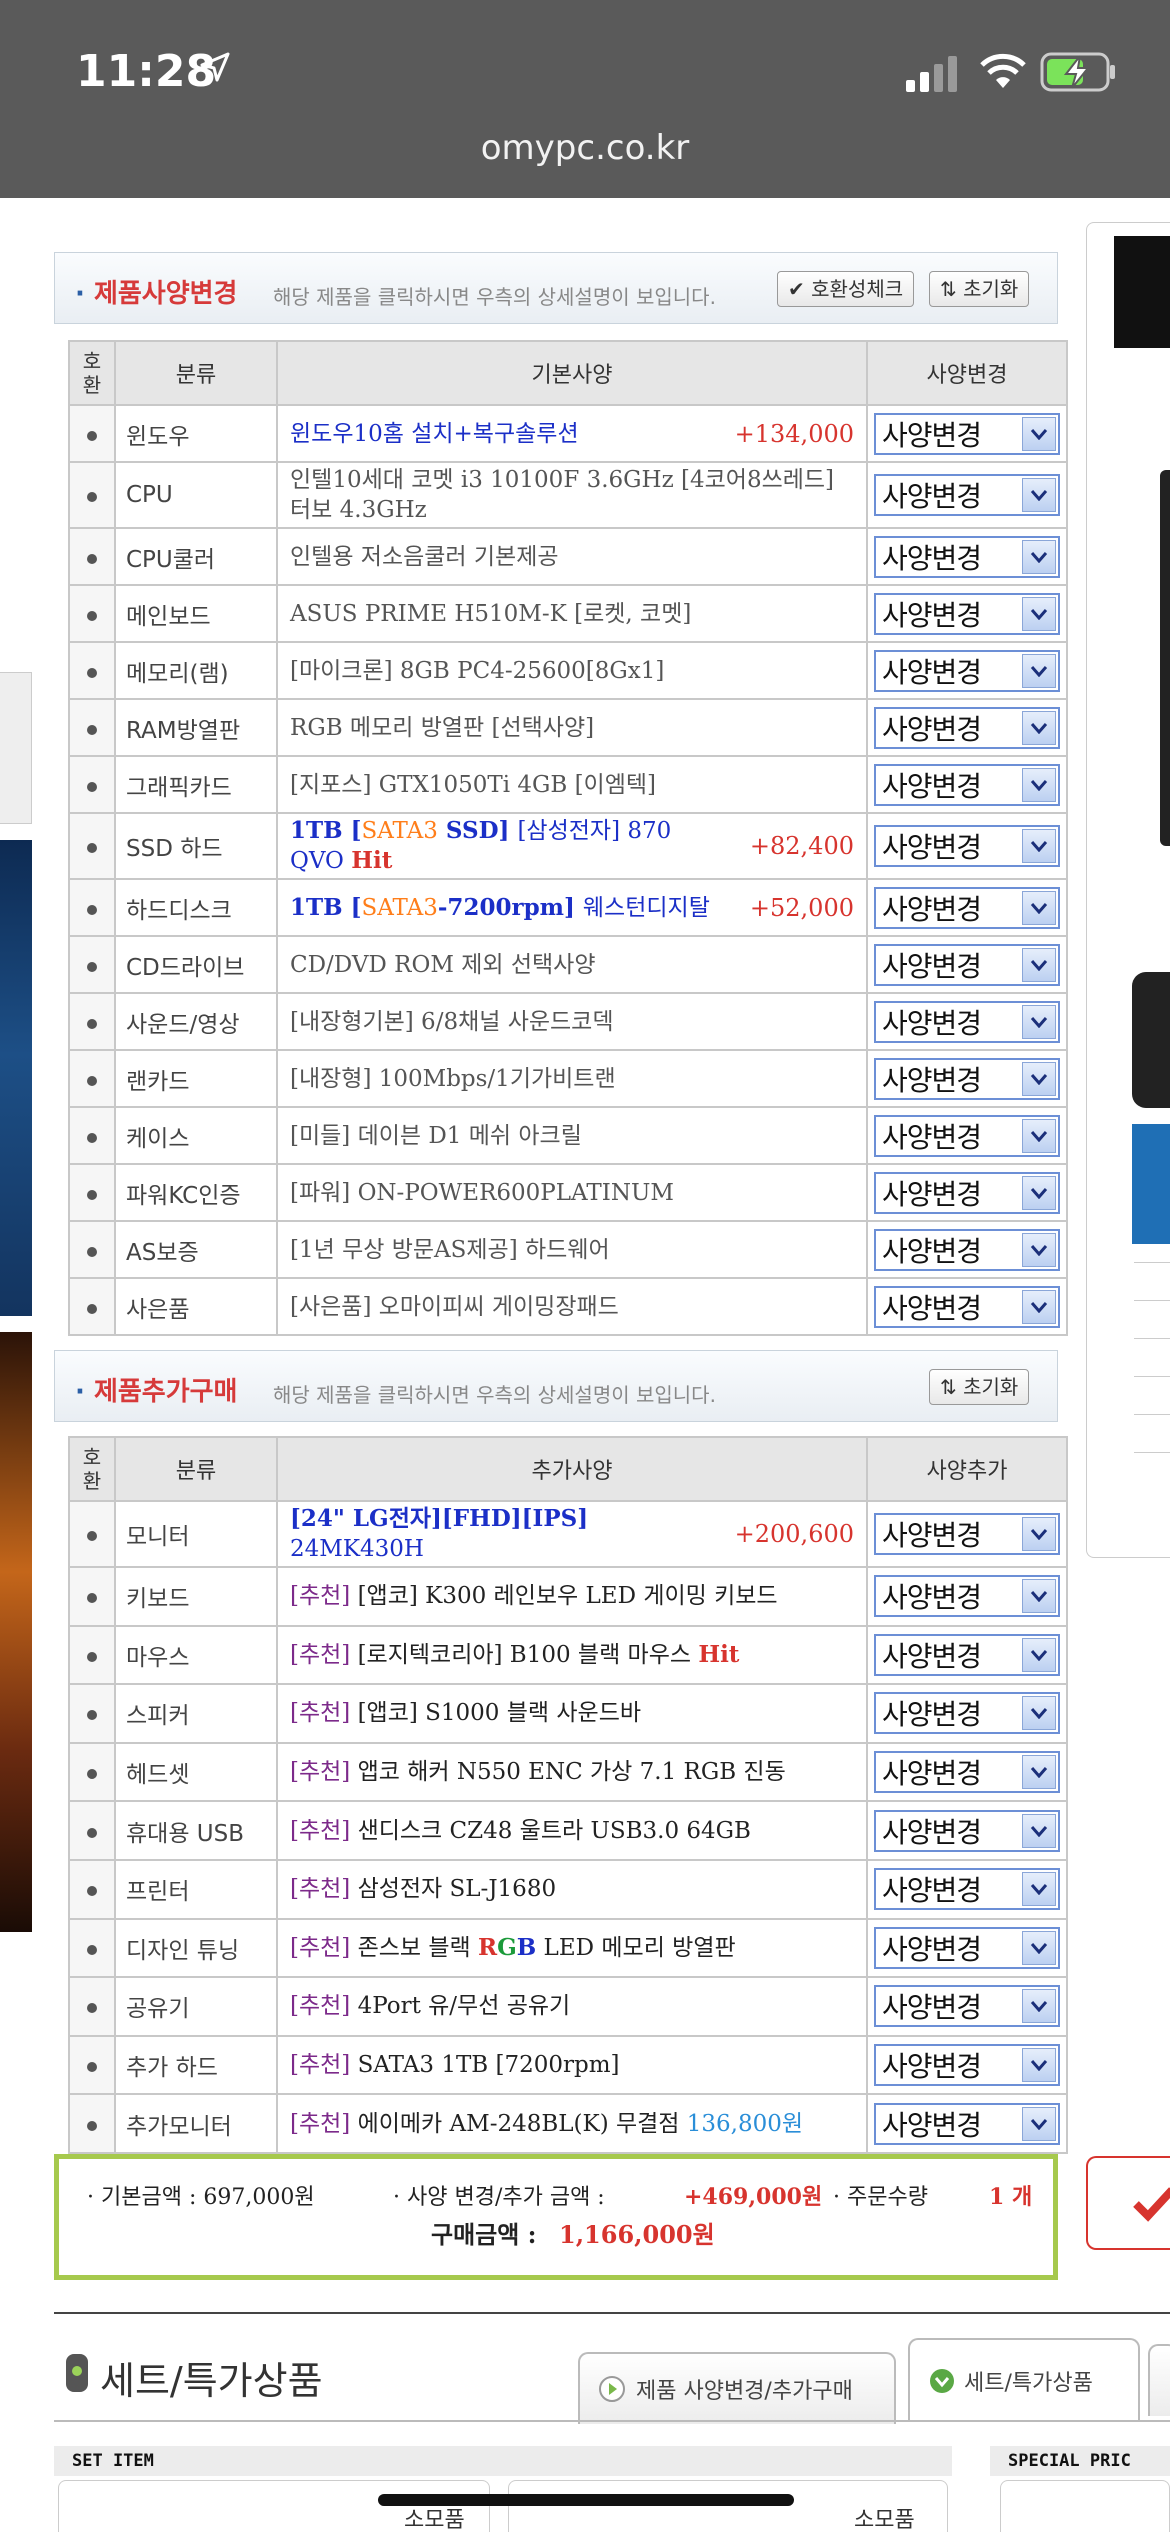 Image resolution: width=1170 pixels, height=2532 pixels. Describe the element at coordinates (572, 1948) in the screenshot. I see `row-spec: [추천] 존스보 블랙 RGB LED 메모리 방열판` at that location.